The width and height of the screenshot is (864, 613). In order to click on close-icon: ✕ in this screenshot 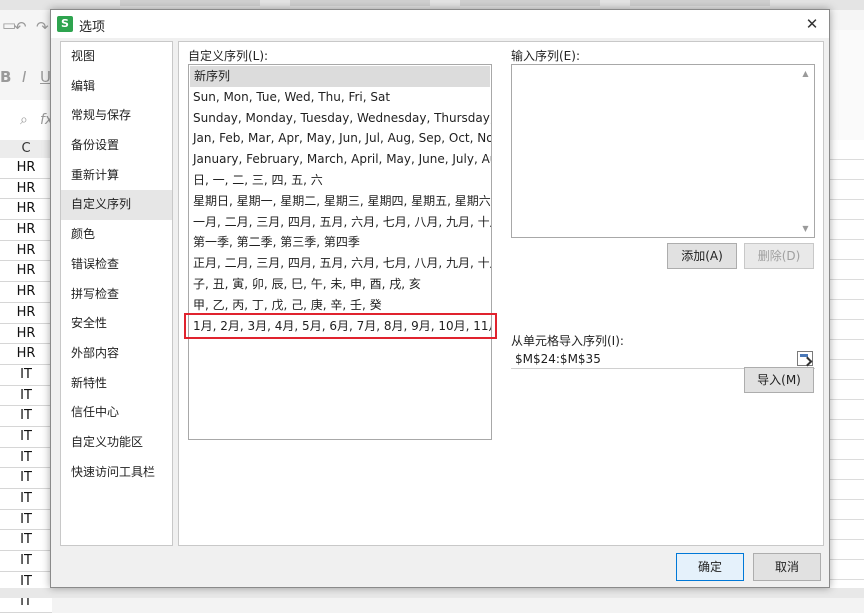, I will do `click(812, 24)`.